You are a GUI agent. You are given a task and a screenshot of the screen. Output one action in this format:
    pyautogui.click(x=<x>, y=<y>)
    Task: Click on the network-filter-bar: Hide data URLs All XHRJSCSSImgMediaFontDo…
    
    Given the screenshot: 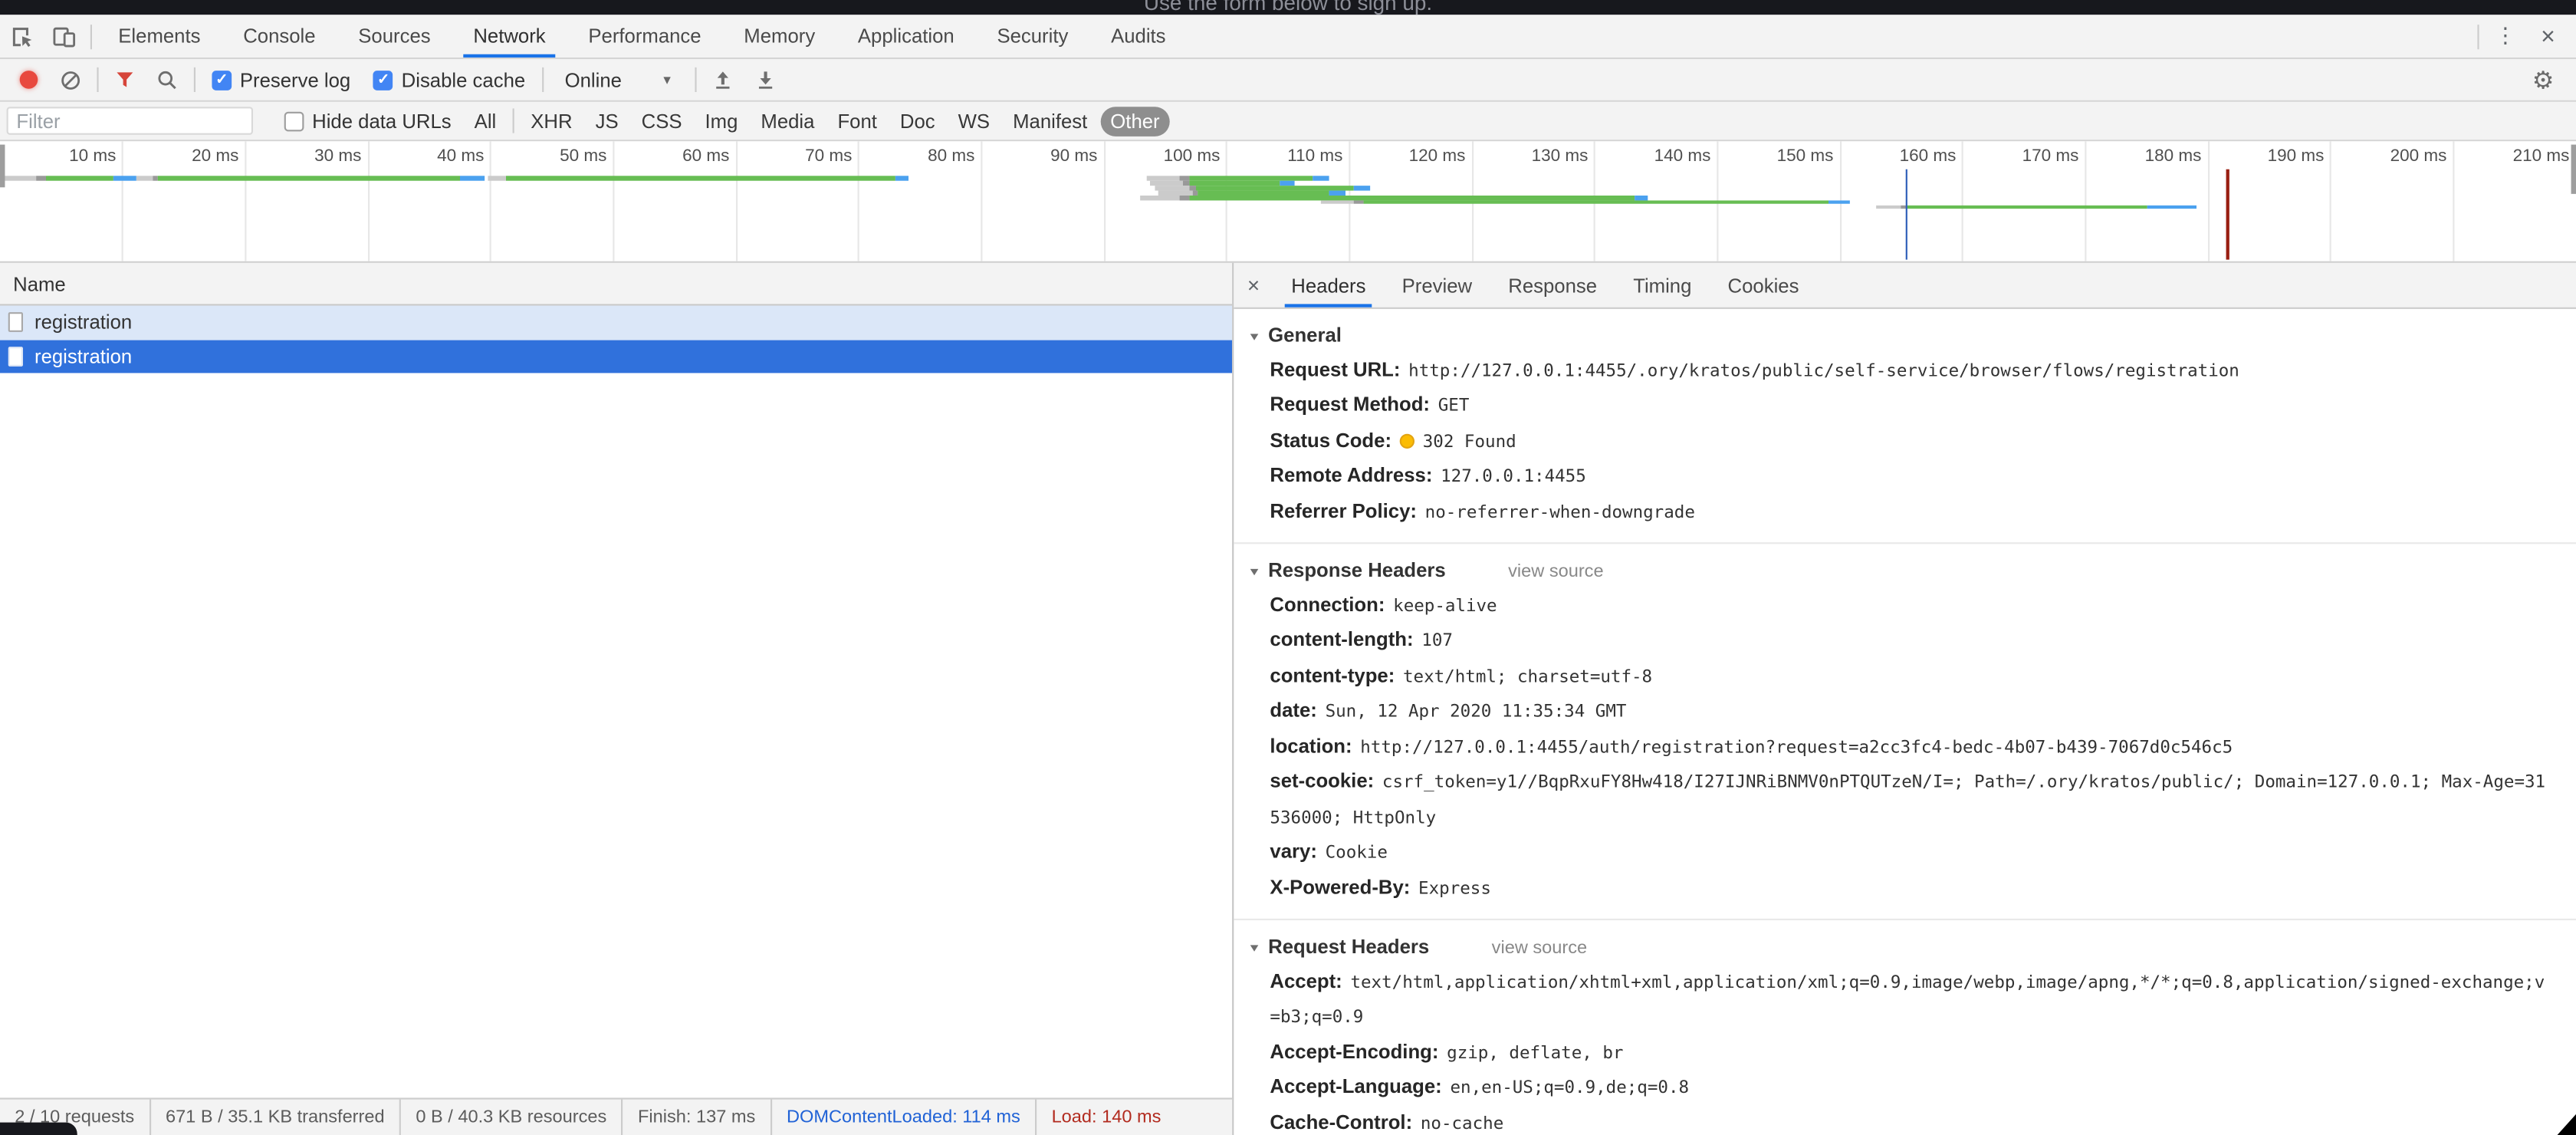 What is the action you would take?
    pyautogui.click(x=1288, y=121)
    